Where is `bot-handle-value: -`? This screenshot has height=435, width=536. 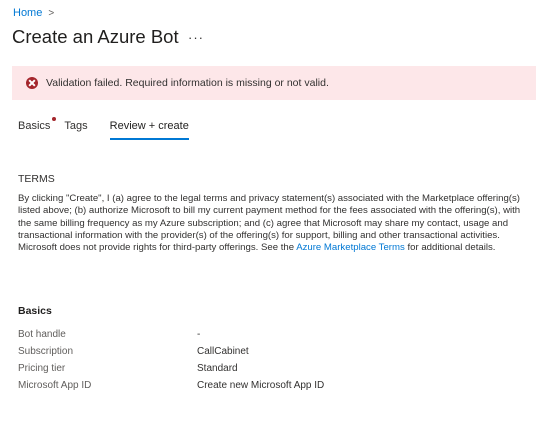
bot-handle-value: - is located at coordinates (199, 334).